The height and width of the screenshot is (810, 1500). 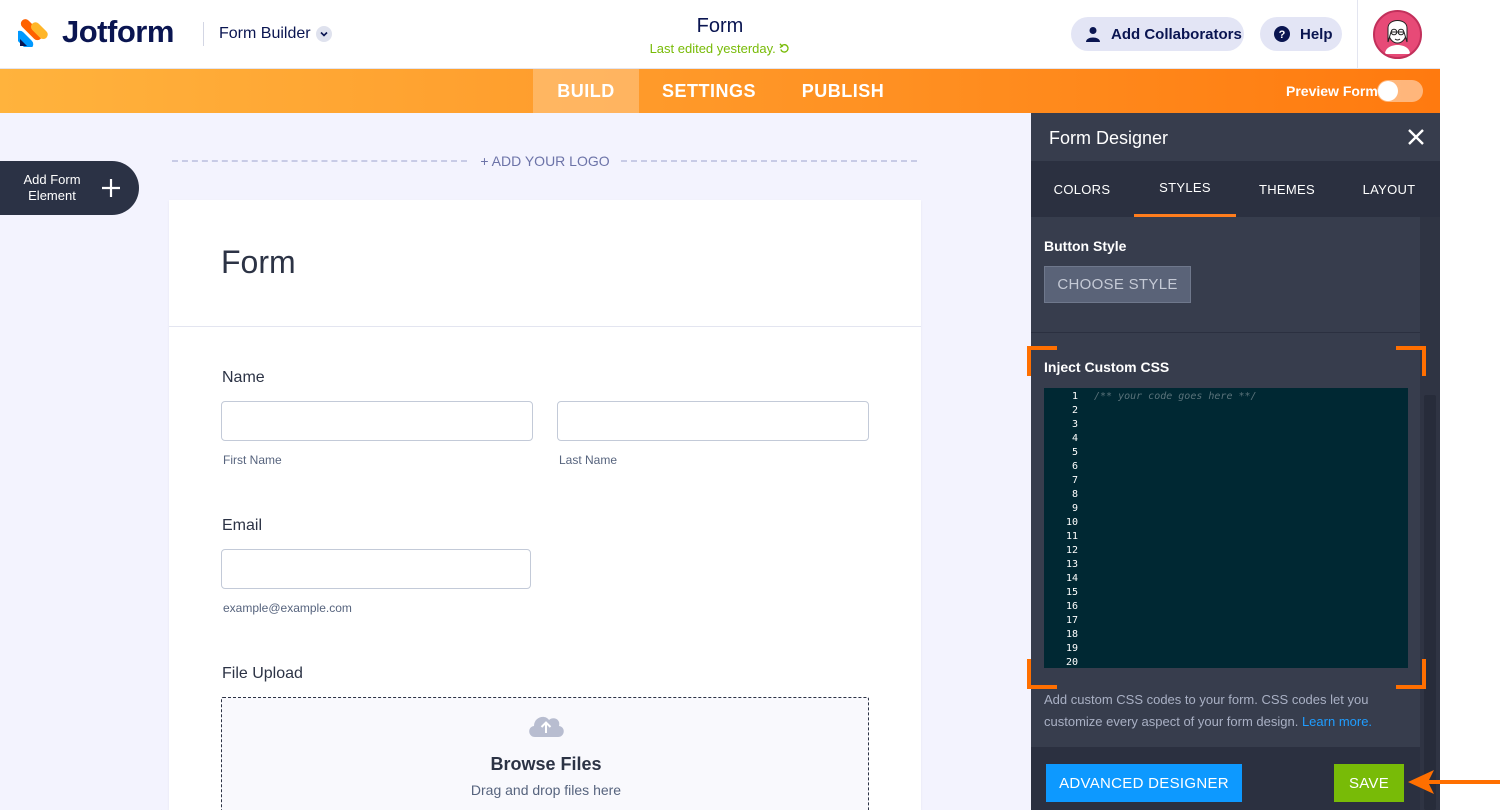 I want to click on last-name-sublabel: Last Name, so click(x=588, y=460).